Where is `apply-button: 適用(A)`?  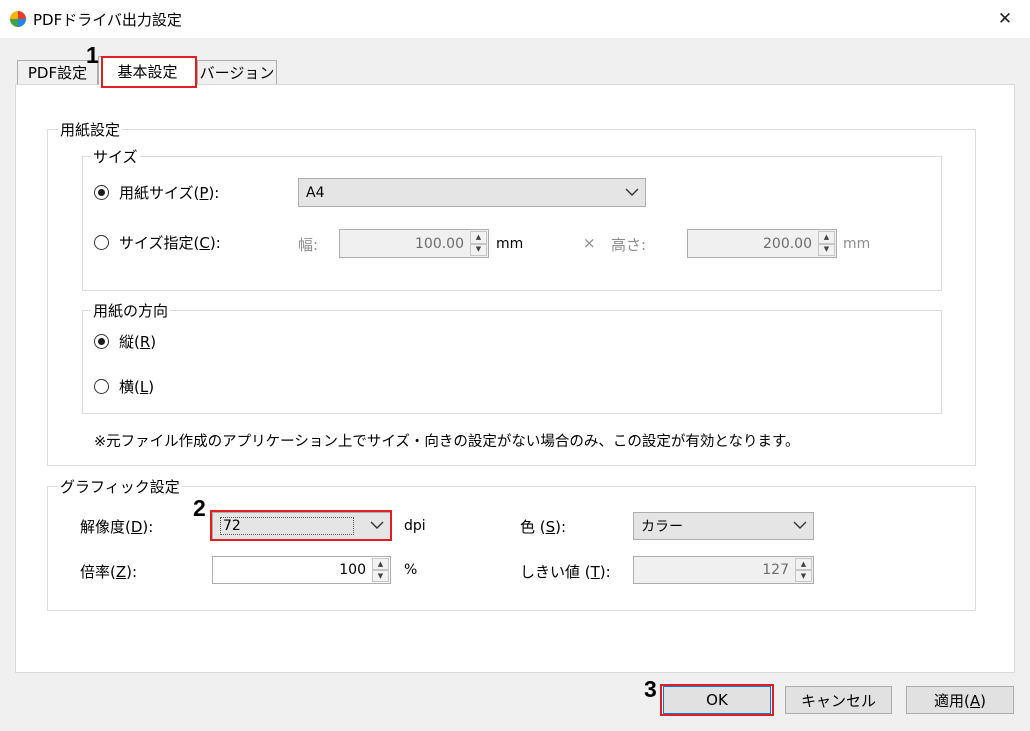
apply-button: 適用(A) is located at coordinates (960, 700).